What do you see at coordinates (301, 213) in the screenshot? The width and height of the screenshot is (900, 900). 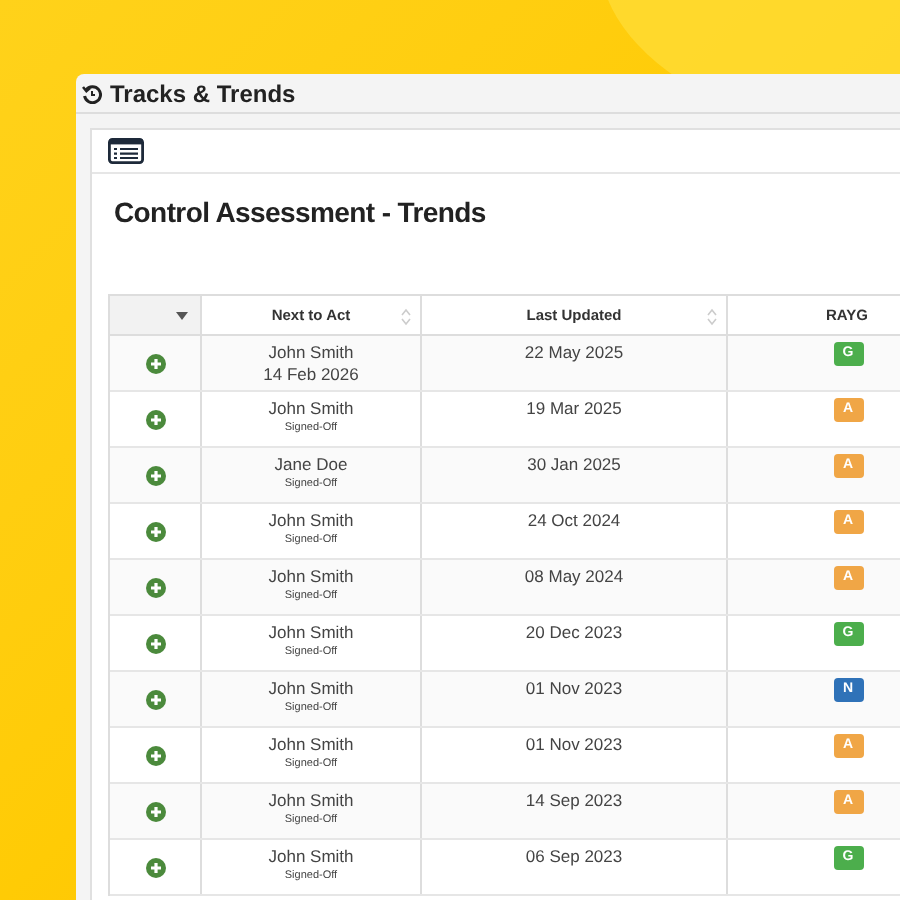 I see `page-heading: Control Assessment - Trends` at bounding box center [301, 213].